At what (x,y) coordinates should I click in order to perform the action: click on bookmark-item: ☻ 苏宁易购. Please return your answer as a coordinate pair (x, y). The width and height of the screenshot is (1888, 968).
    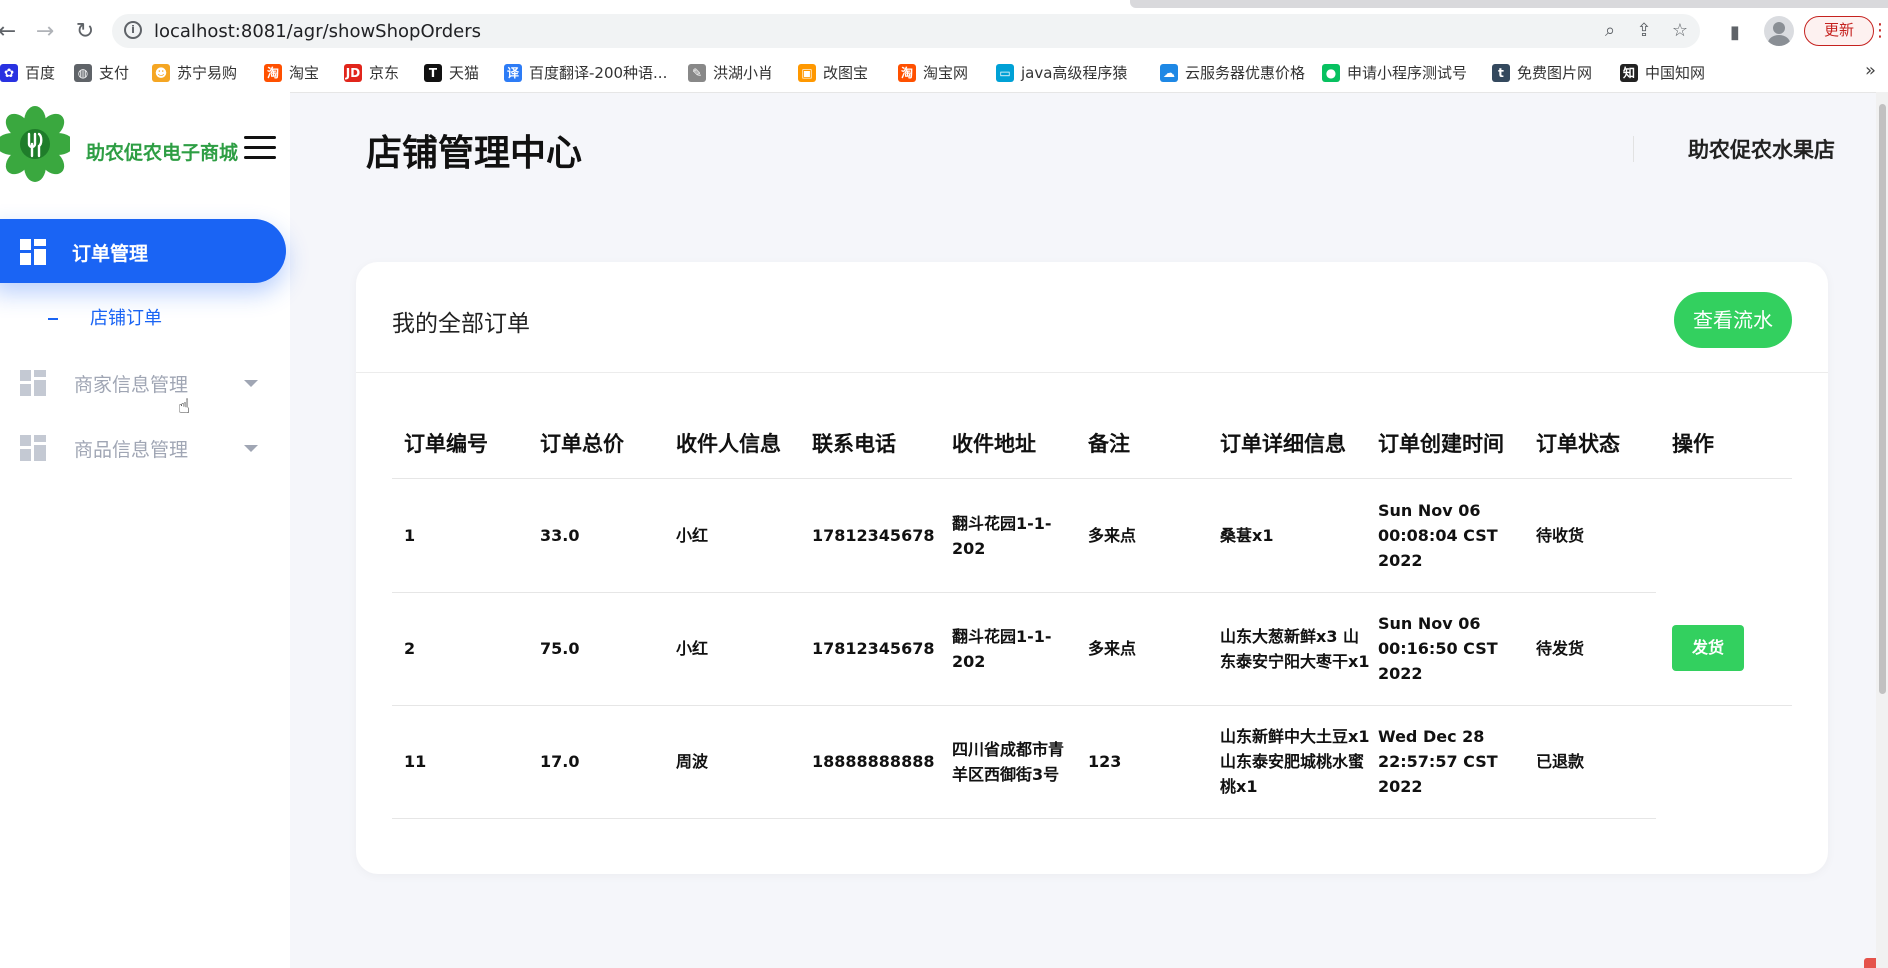
    Looking at the image, I should click on (194, 72).